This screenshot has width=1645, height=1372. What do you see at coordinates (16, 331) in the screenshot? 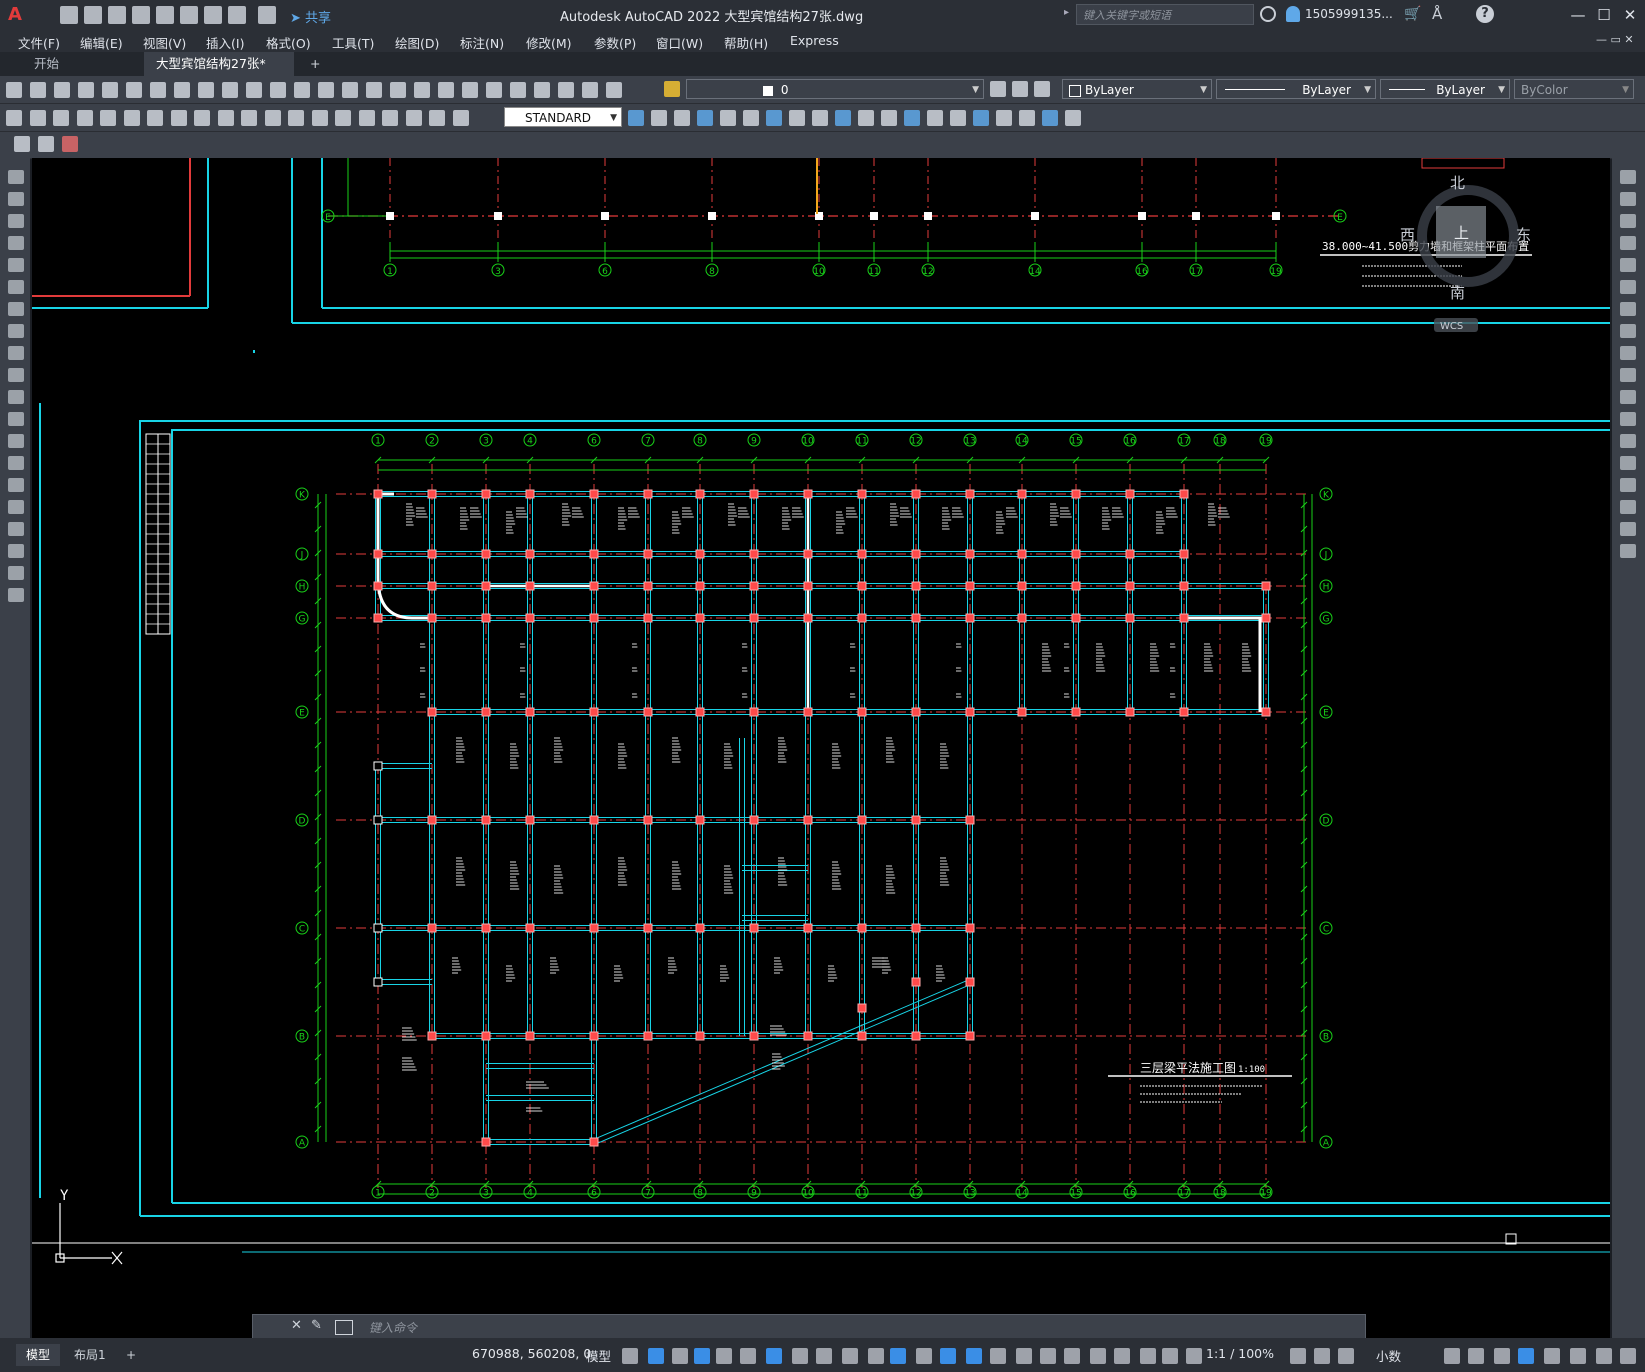
I see `draw-tool-8-icon` at bounding box center [16, 331].